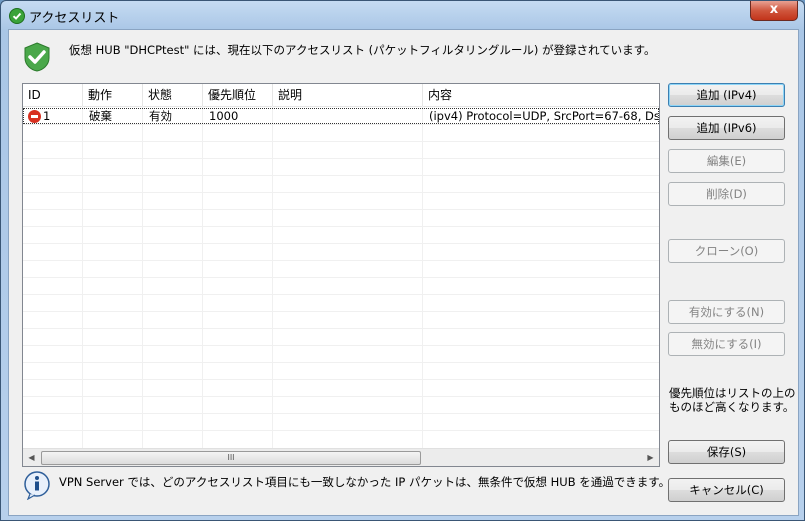 The image size is (805, 521). Describe the element at coordinates (74, 18) in the screenshot. I see `window-title: アクセスリスト` at that location.